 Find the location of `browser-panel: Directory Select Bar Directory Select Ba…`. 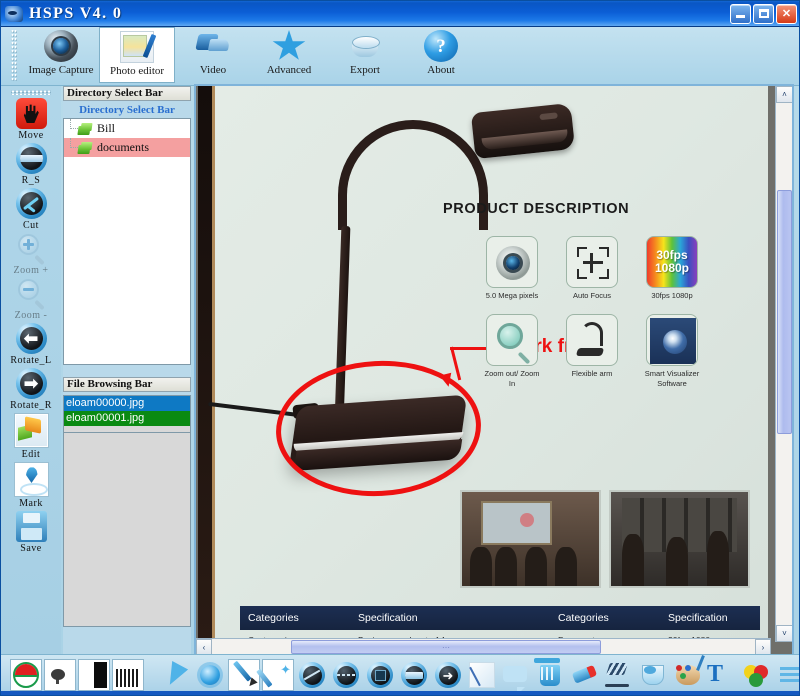

browser-panel: Directory Select Bar Directory Select Ba… is located at coordinates (127, 371).